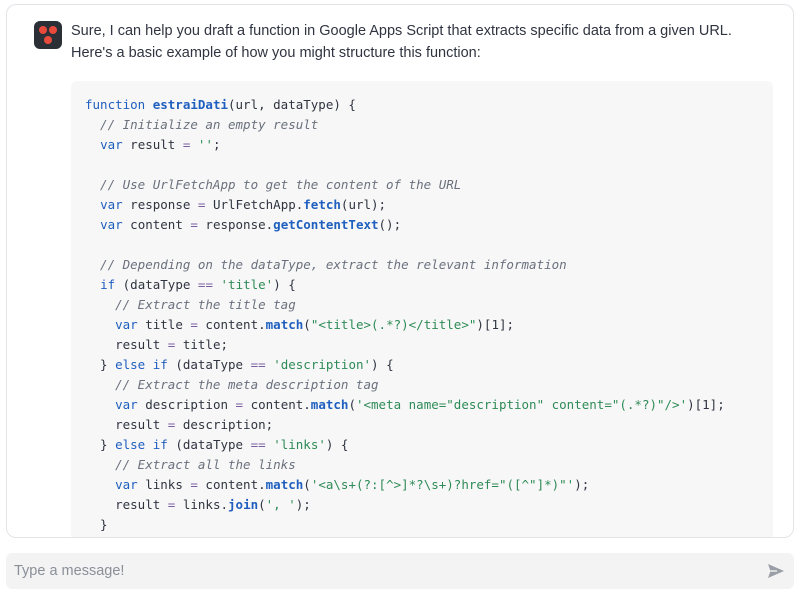 Image resolution: width=800 pixels, height=595 pixels. Describe the element at coordinates (442, 484) in the screenshot. I see `code-token: '<a\s+(?:[^>]*?\s+)?href="([^"]*)"'` at that location.